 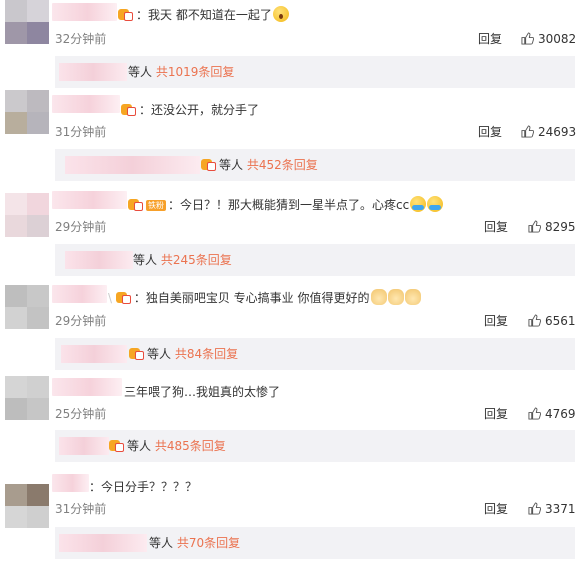 I want to click on comment-text: ：我天 都不知道在一起了, so click(x=204, y=15).